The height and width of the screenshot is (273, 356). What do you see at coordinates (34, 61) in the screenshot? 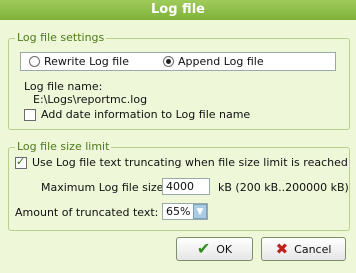
I see `rewrite-radio-circle` at bounding box center [34, 61].